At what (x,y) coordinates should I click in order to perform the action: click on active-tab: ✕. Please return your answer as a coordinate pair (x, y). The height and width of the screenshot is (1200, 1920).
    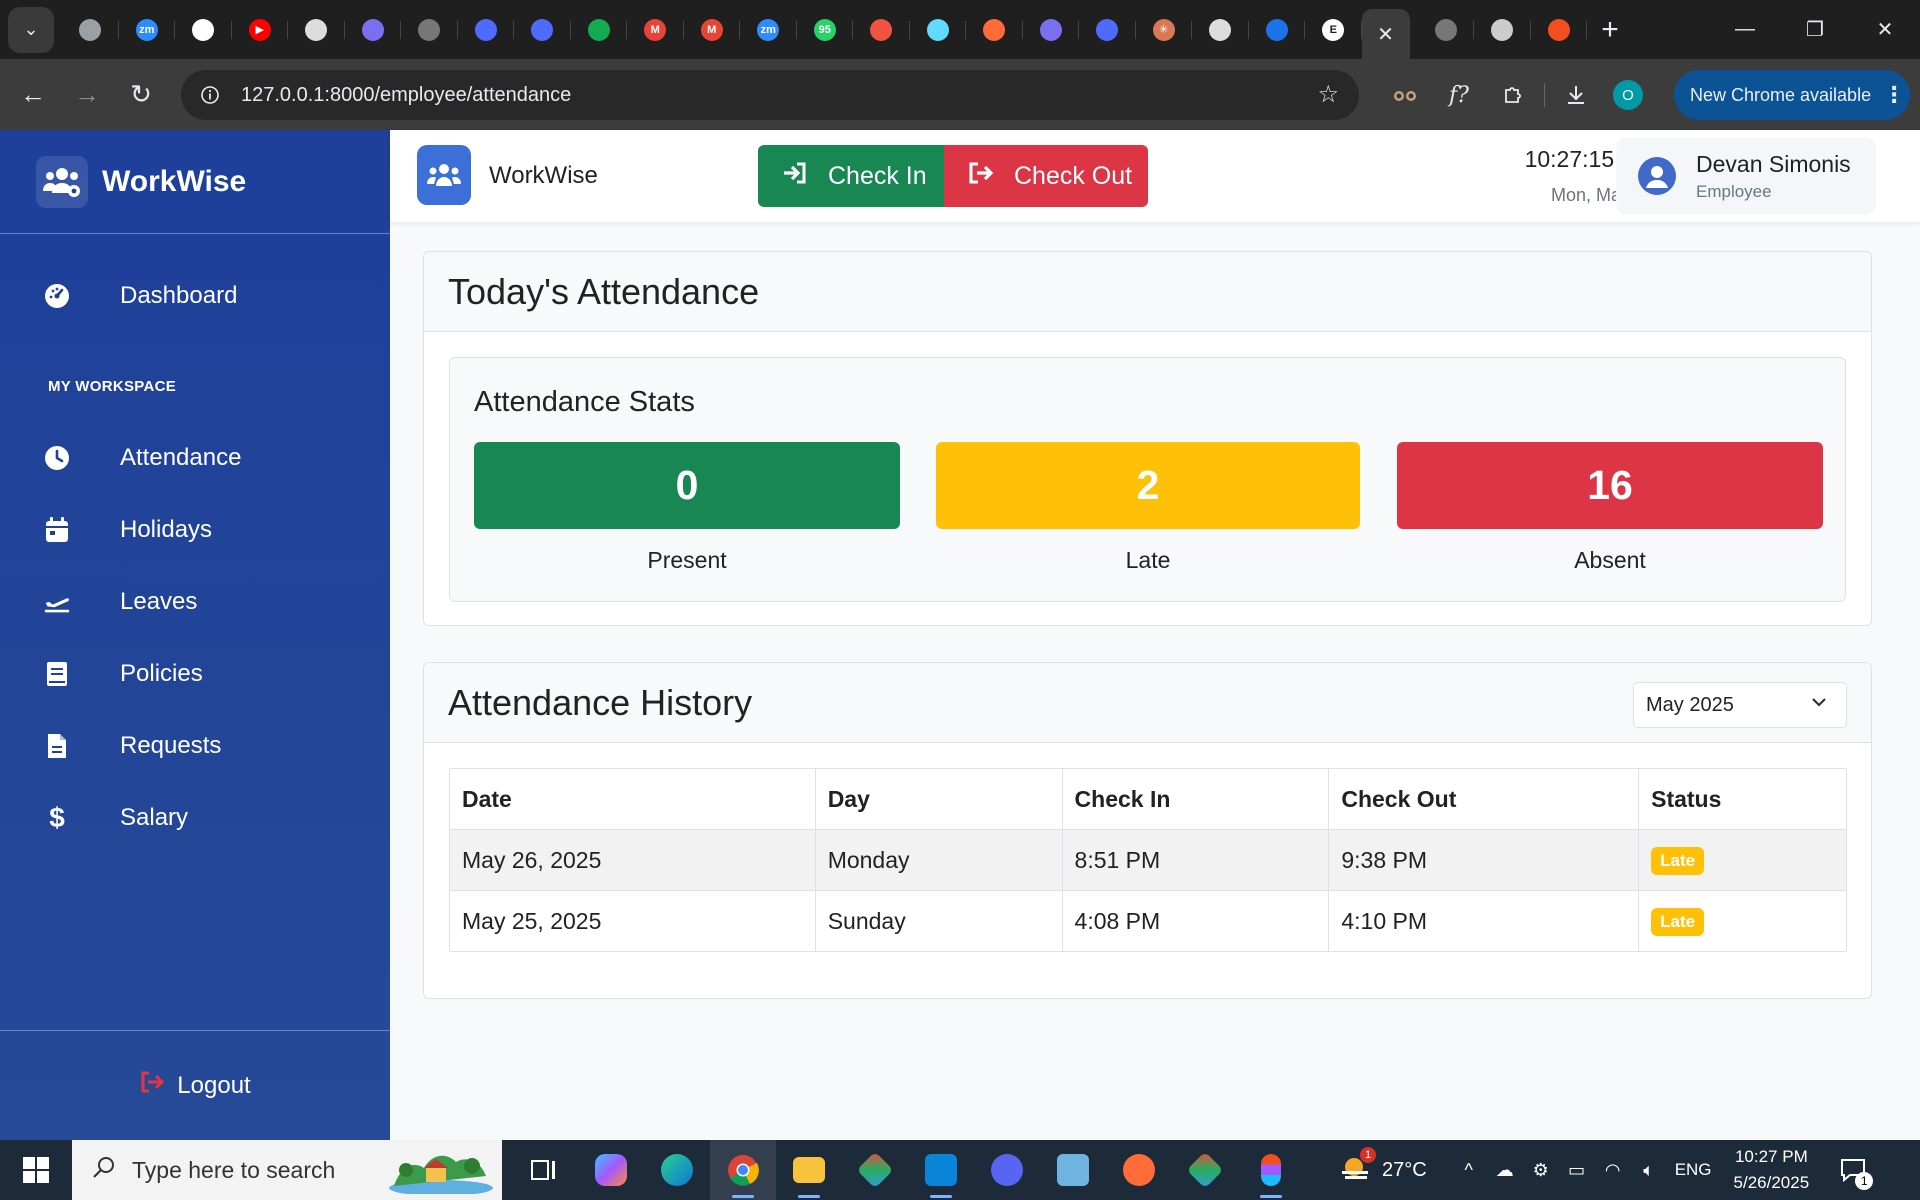
    Looking at the image, I should click on (1385, 34).